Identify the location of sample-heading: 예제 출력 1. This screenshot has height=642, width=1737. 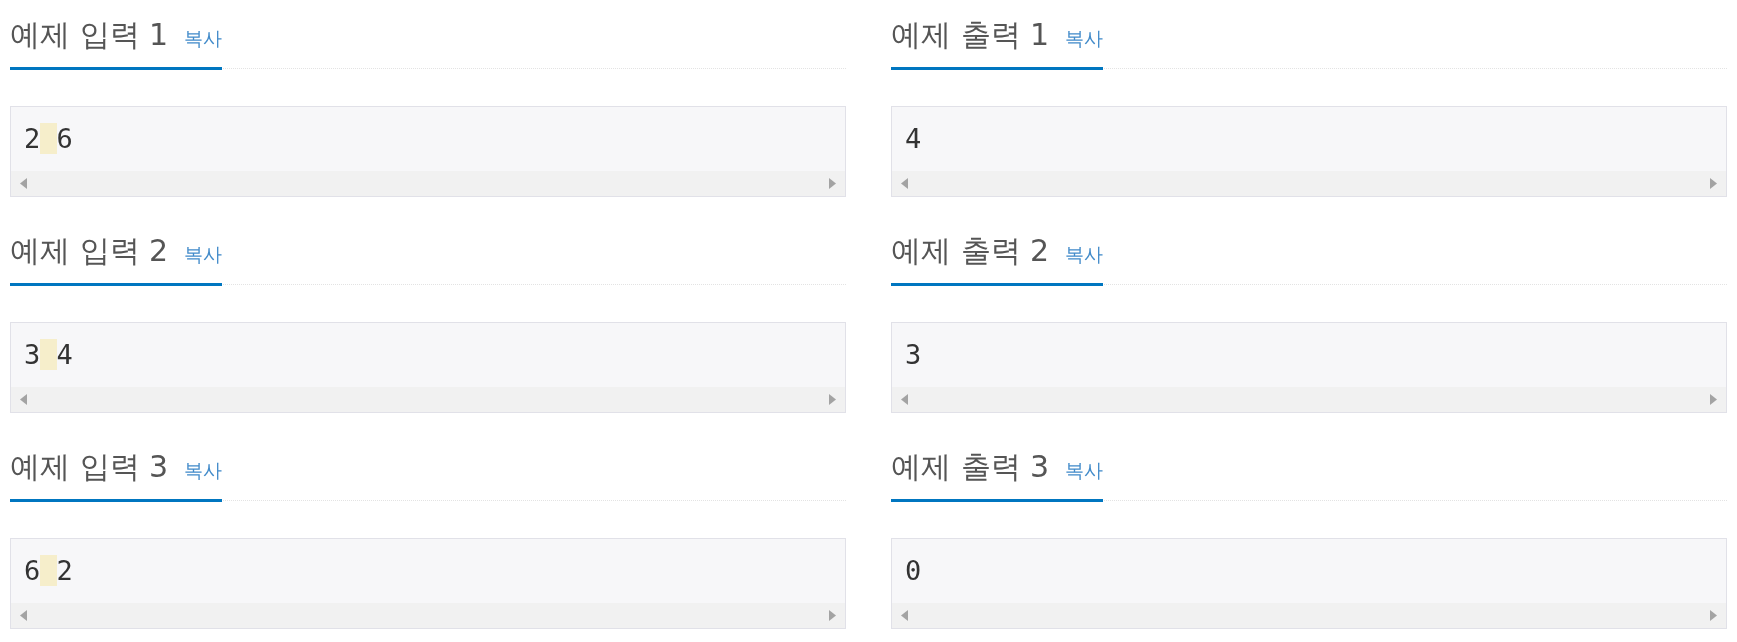
(970, 35).